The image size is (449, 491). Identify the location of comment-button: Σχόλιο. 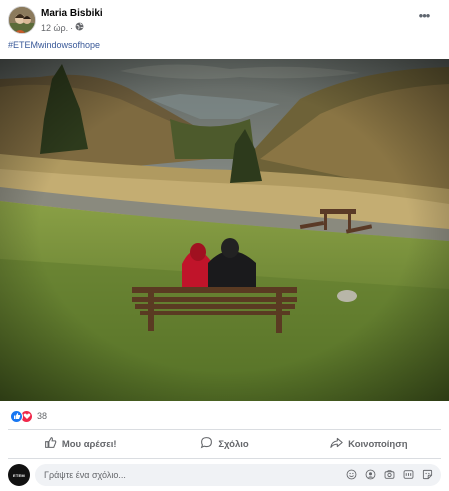
(224, 444).